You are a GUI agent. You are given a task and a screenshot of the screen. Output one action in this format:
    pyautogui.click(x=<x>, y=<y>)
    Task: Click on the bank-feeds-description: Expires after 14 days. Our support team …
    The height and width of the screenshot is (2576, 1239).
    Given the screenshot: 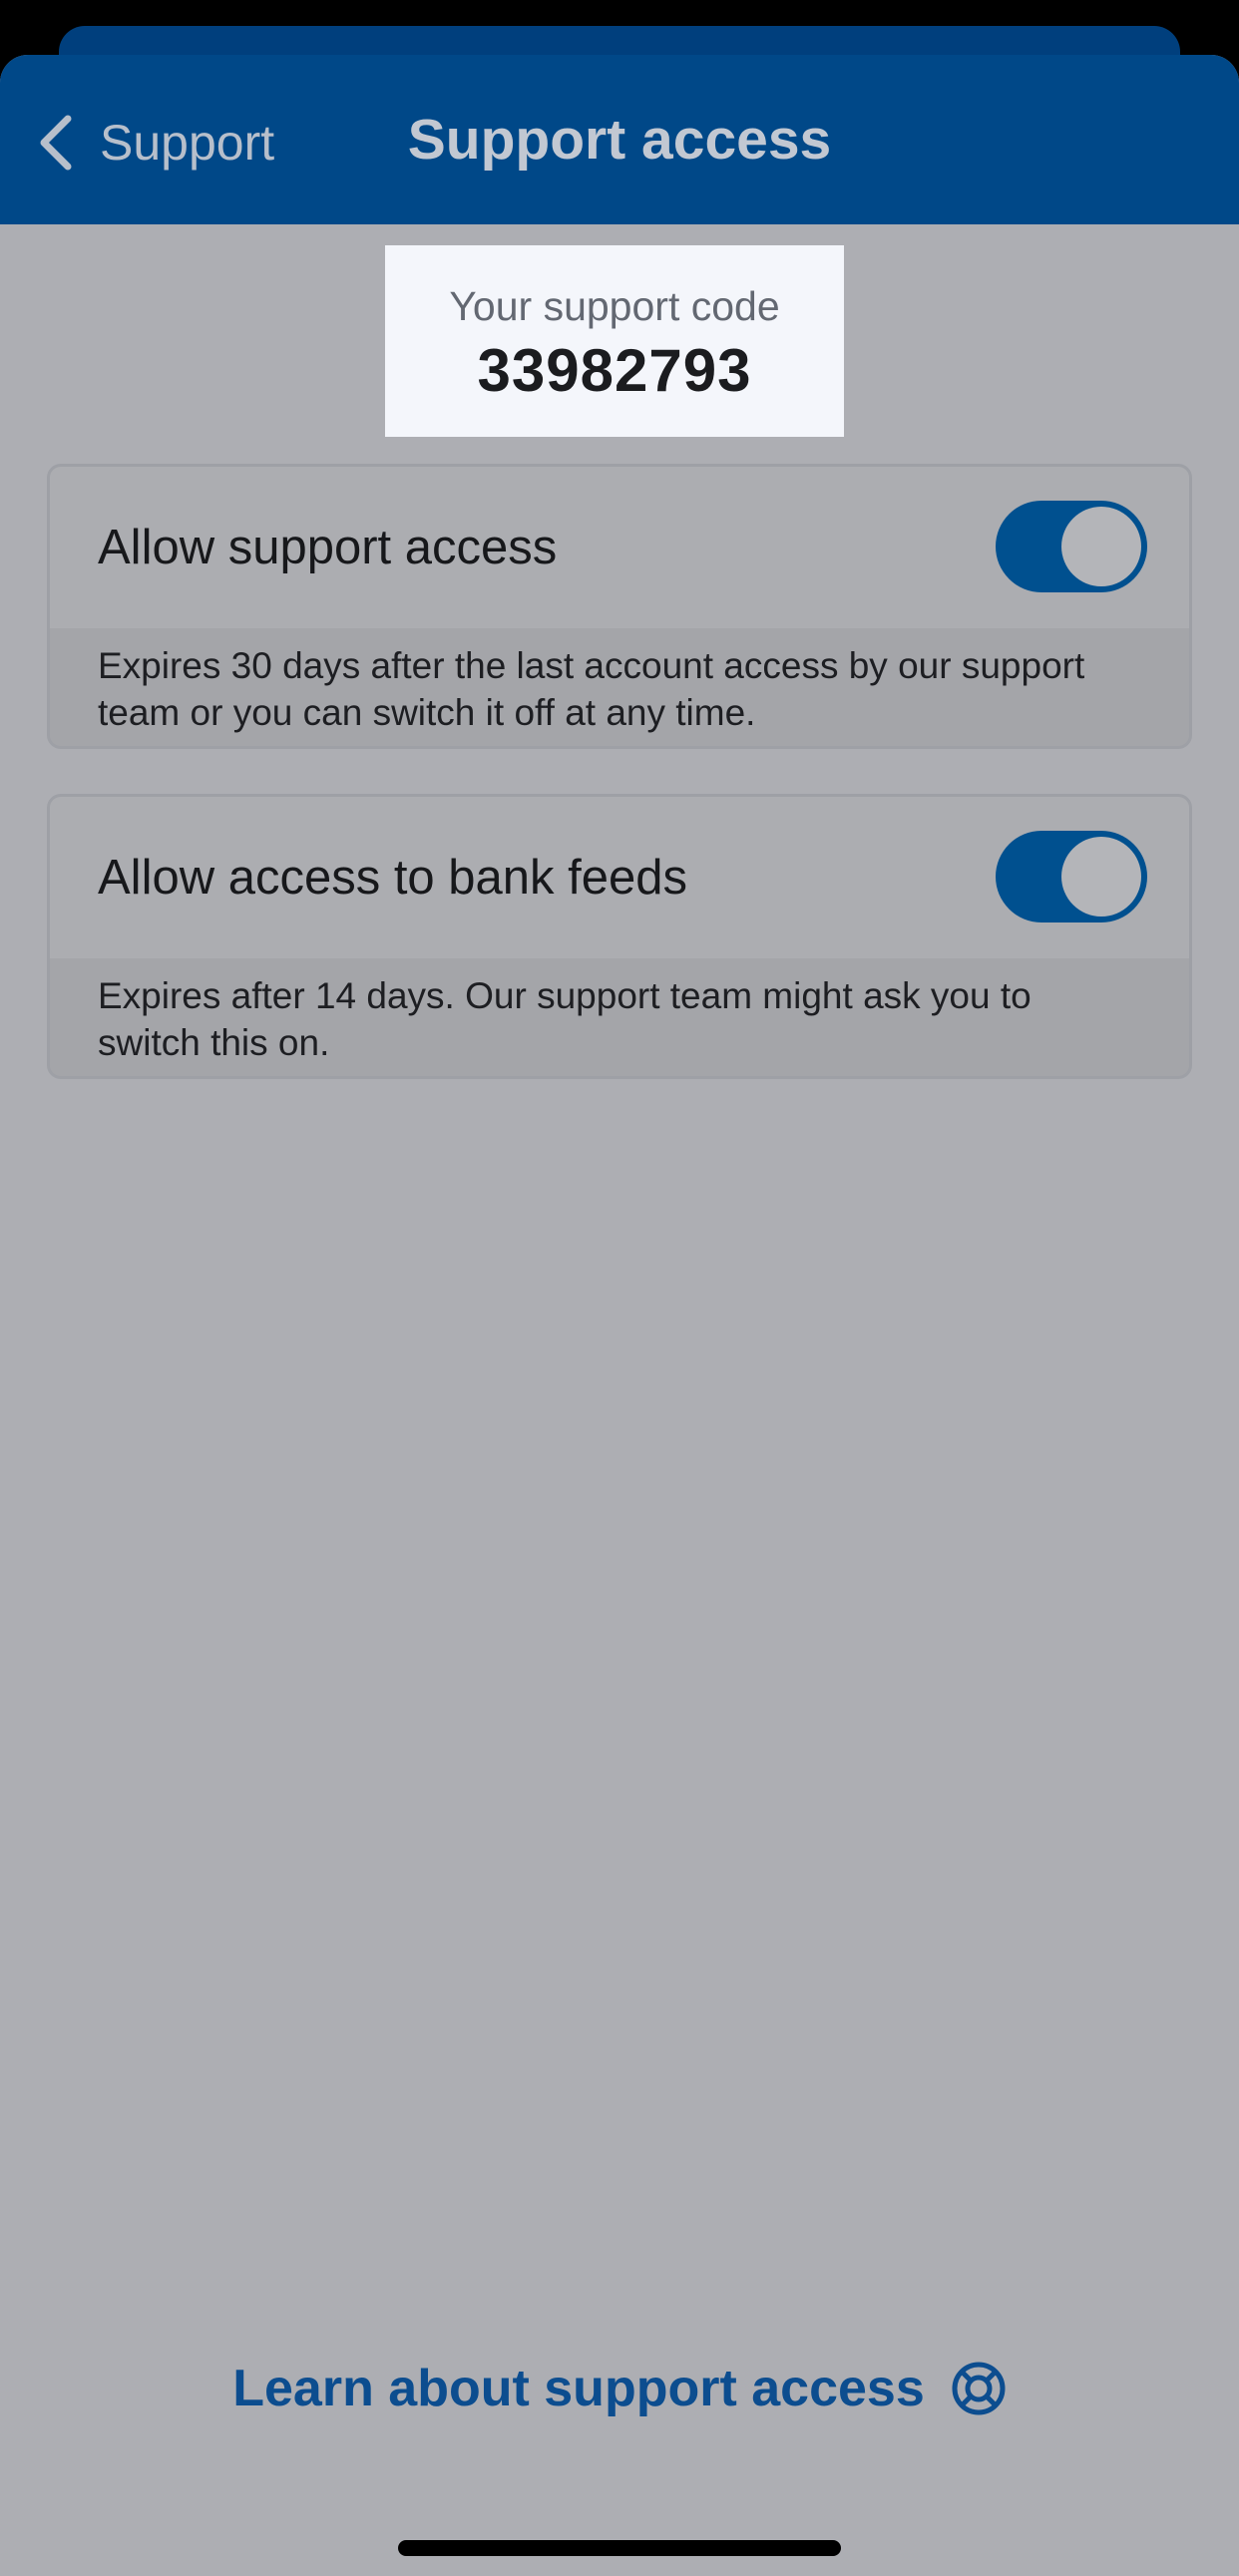 What is the action you would take?
    pyautogui.click(x=619, y=1017)
    